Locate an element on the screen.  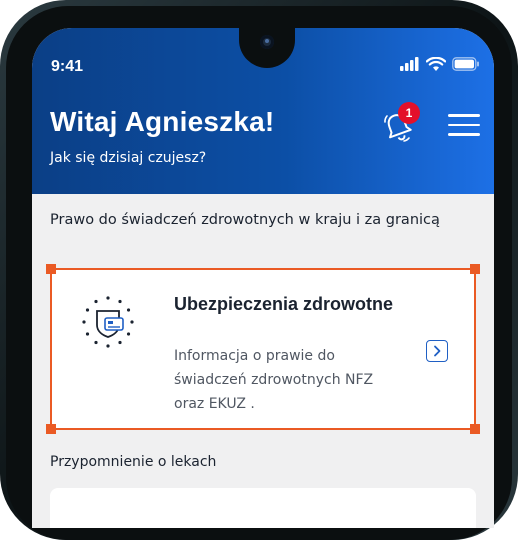
status-icons is located at coordinates (440, 64).